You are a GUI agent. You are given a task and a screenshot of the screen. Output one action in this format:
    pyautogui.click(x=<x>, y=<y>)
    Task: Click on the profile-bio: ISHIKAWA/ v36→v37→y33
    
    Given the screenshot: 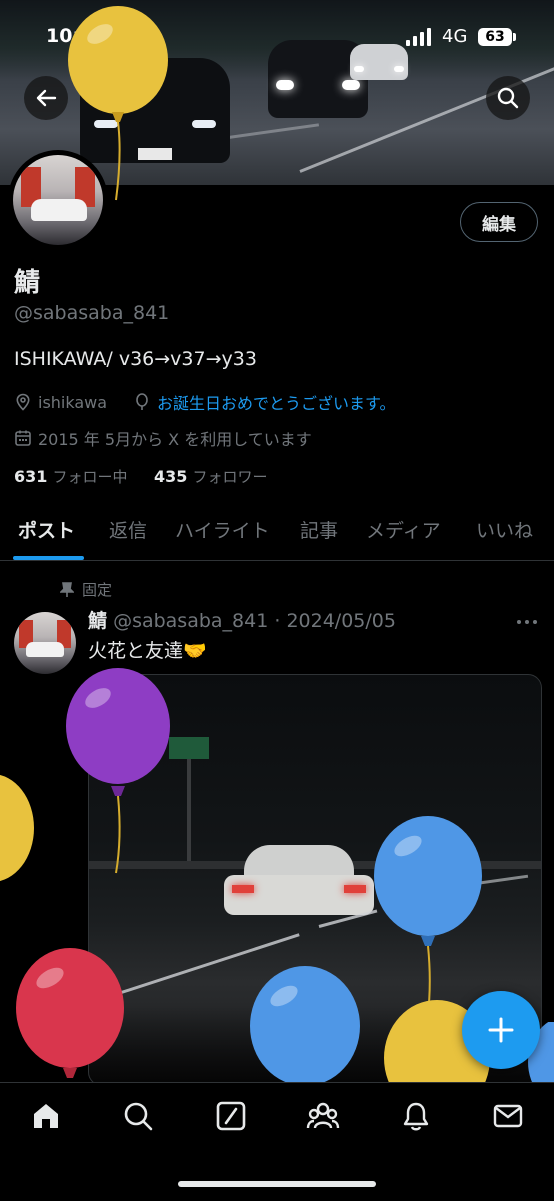 What is the action you would take?
    pyautogui.click(x=135, y=359)
    